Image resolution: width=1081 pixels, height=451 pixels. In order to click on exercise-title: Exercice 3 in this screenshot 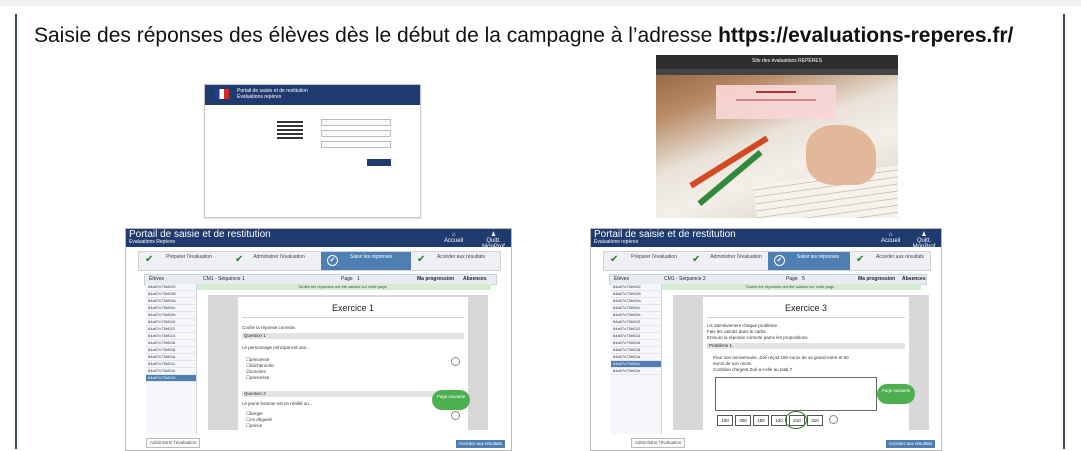, I will do `click(806, 308)`.